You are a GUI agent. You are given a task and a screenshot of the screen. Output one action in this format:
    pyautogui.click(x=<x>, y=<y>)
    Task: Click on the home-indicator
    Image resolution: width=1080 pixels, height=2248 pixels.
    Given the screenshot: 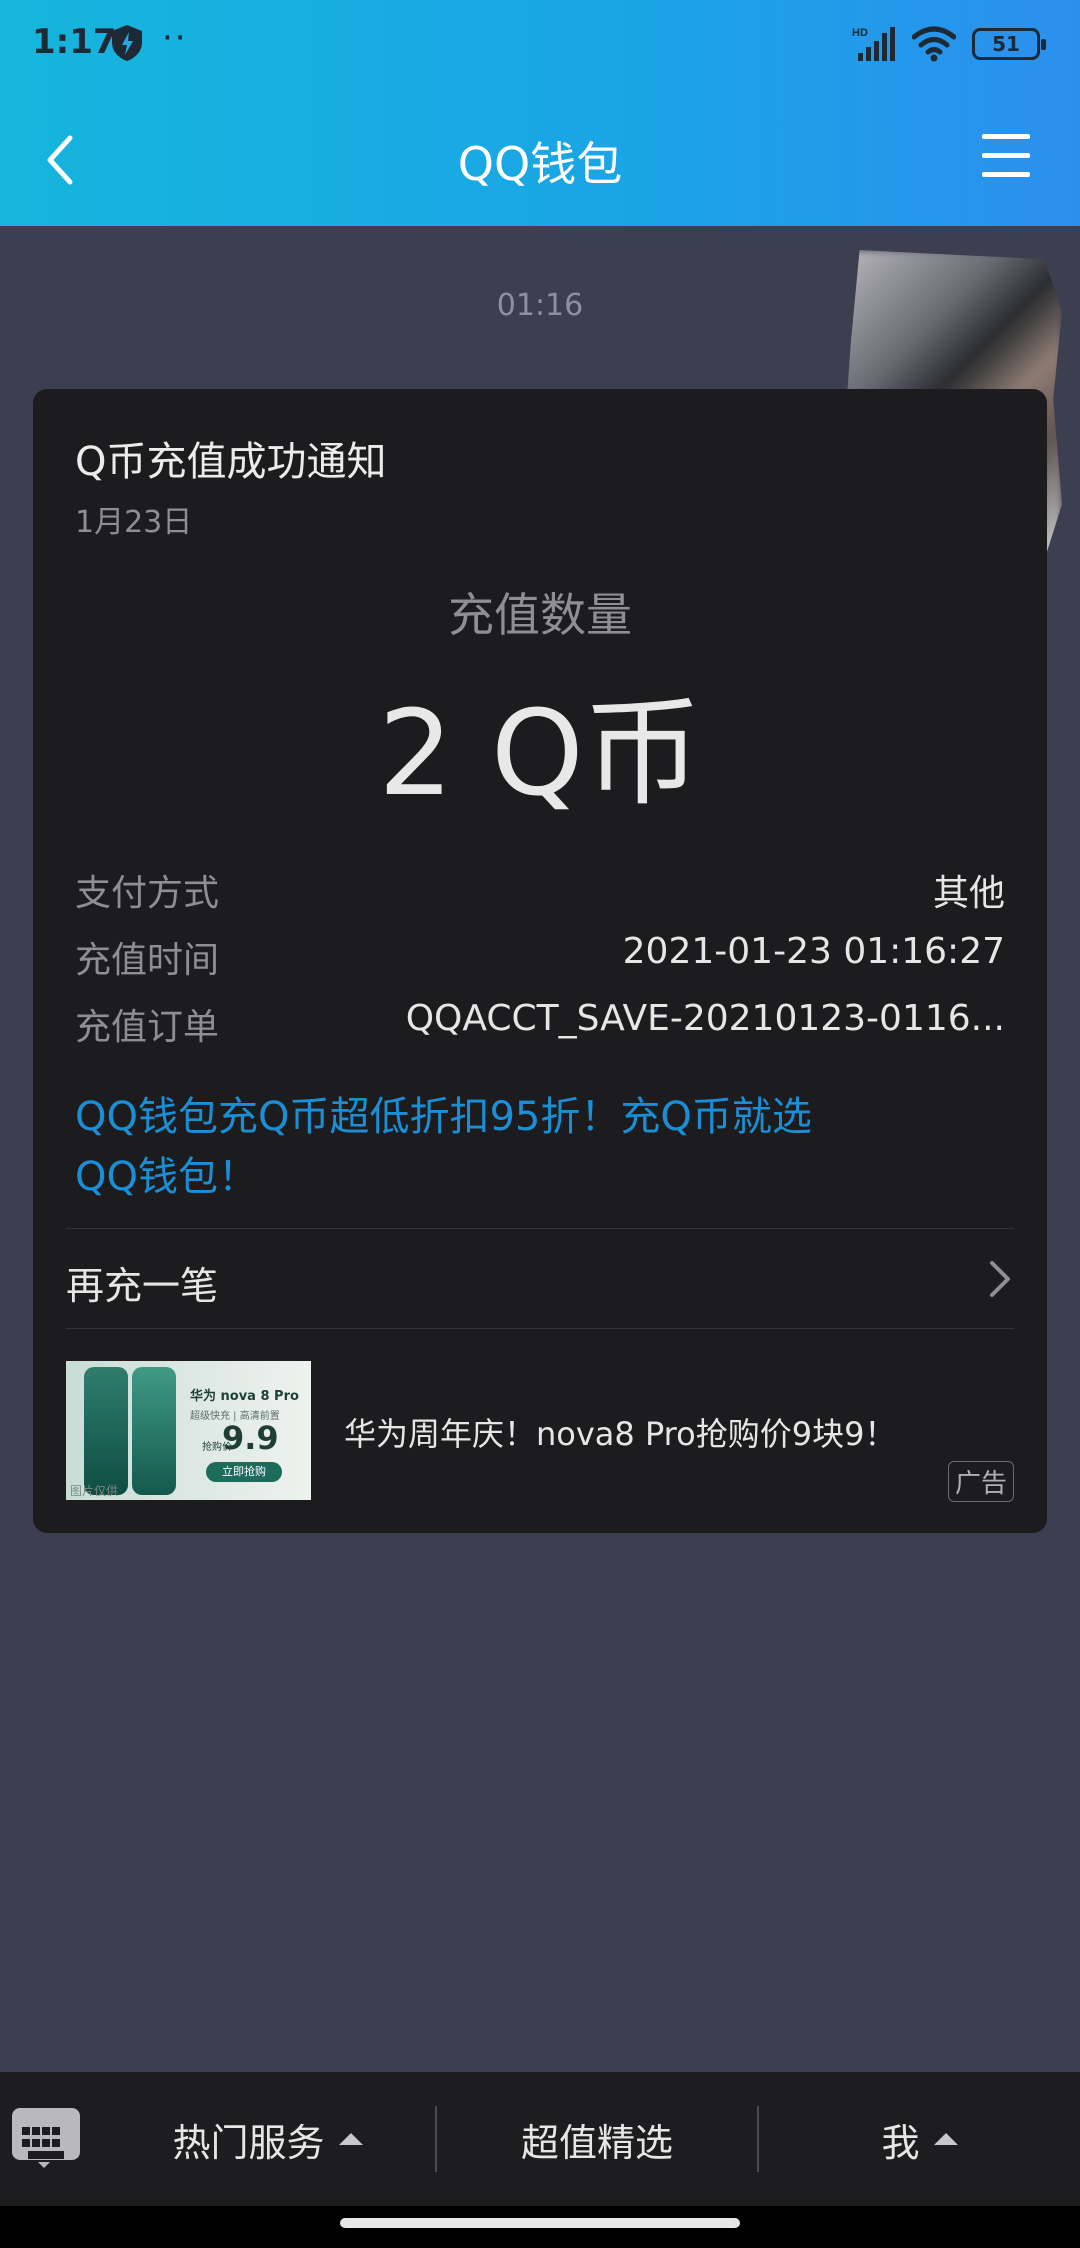 What is the action you would take?
    pyautogui.click(x=540, y=2223)
    